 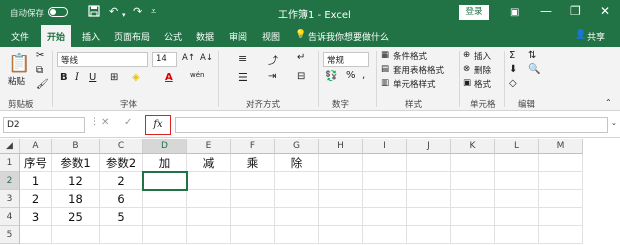 What do you see at coordinates (272, 76) in the screenshot?
I see `indent-icon: ⇥` at bounding box center [272, 76].